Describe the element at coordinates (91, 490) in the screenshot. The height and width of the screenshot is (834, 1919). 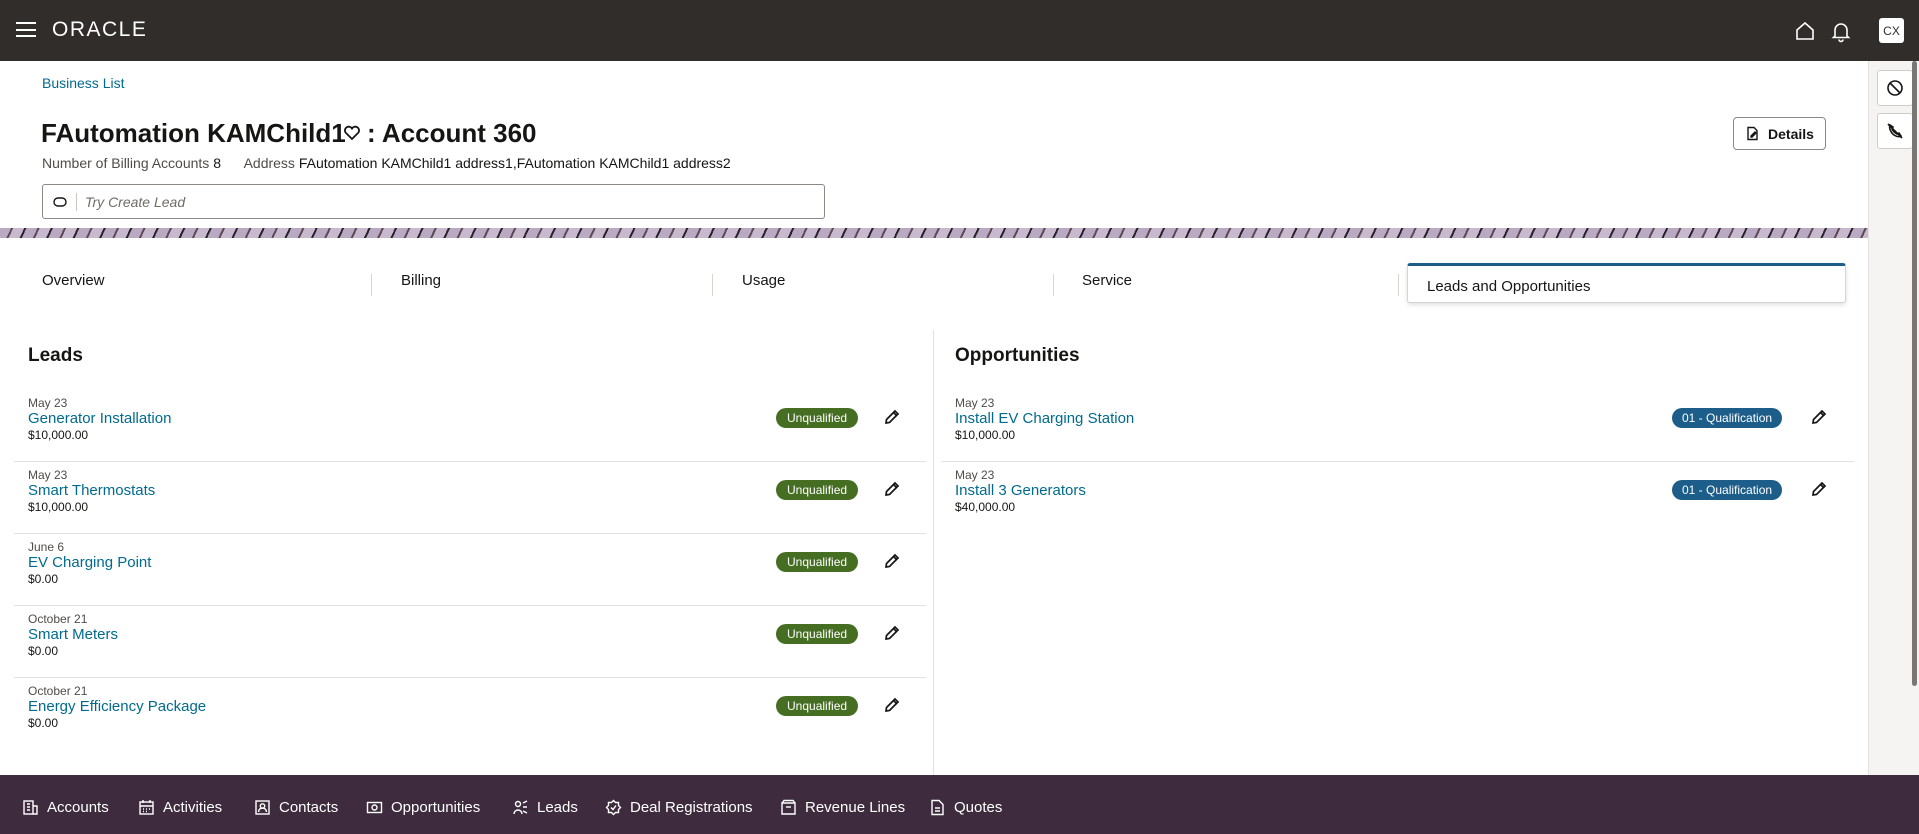
I see `lead-name-link: Smart Thermostats` at that location.